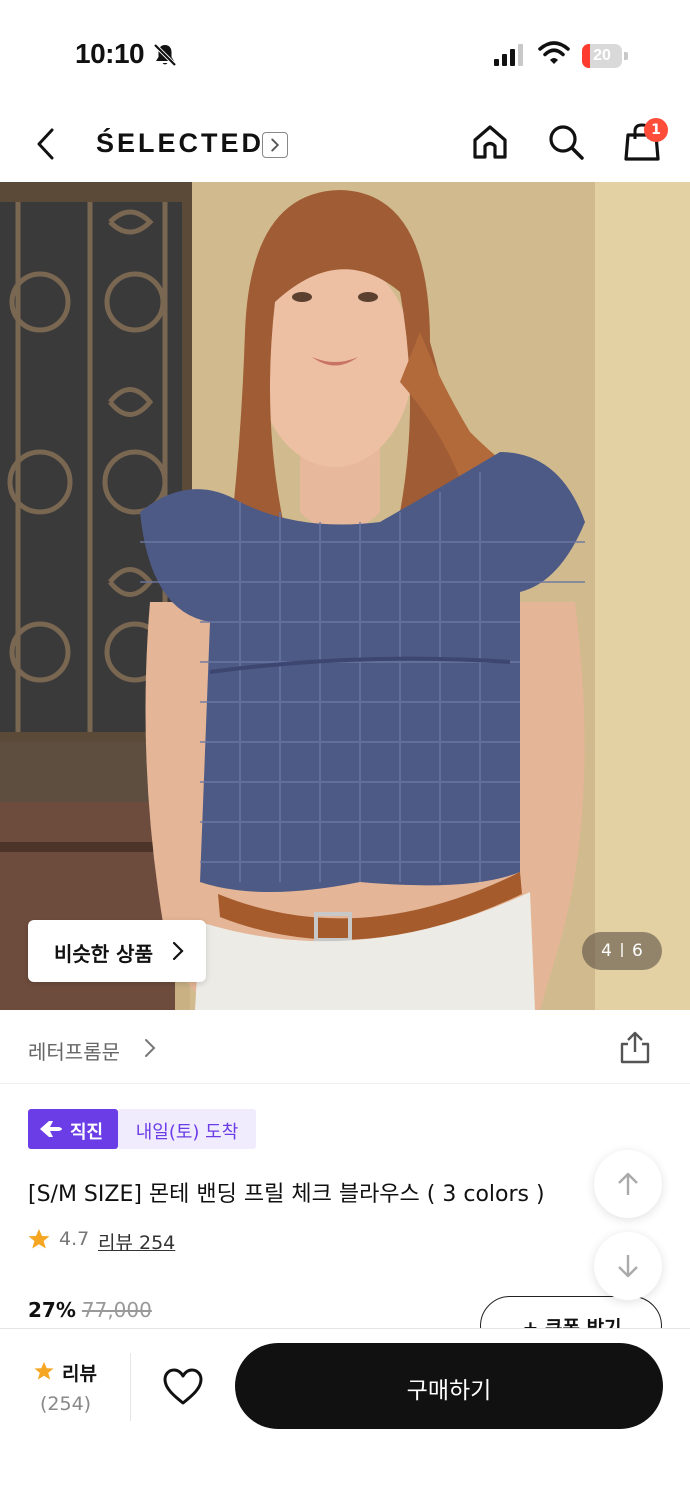 The image size is (690, 1500). I want to click on scroll-down-button, so click(628, 1266).